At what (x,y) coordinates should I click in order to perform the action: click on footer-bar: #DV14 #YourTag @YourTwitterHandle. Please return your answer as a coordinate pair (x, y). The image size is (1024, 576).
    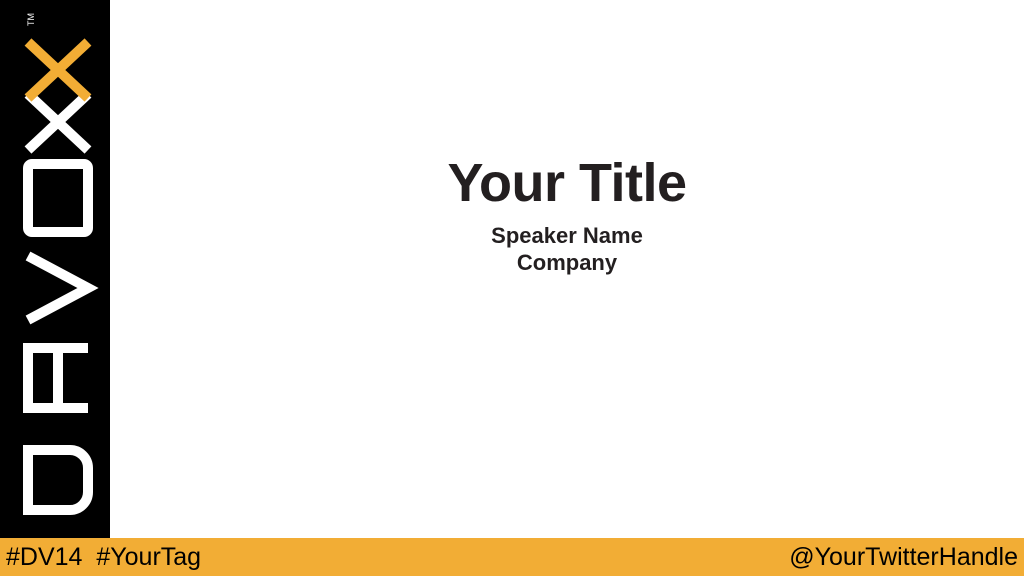
    Looking at the image, I should click on (512, 557).